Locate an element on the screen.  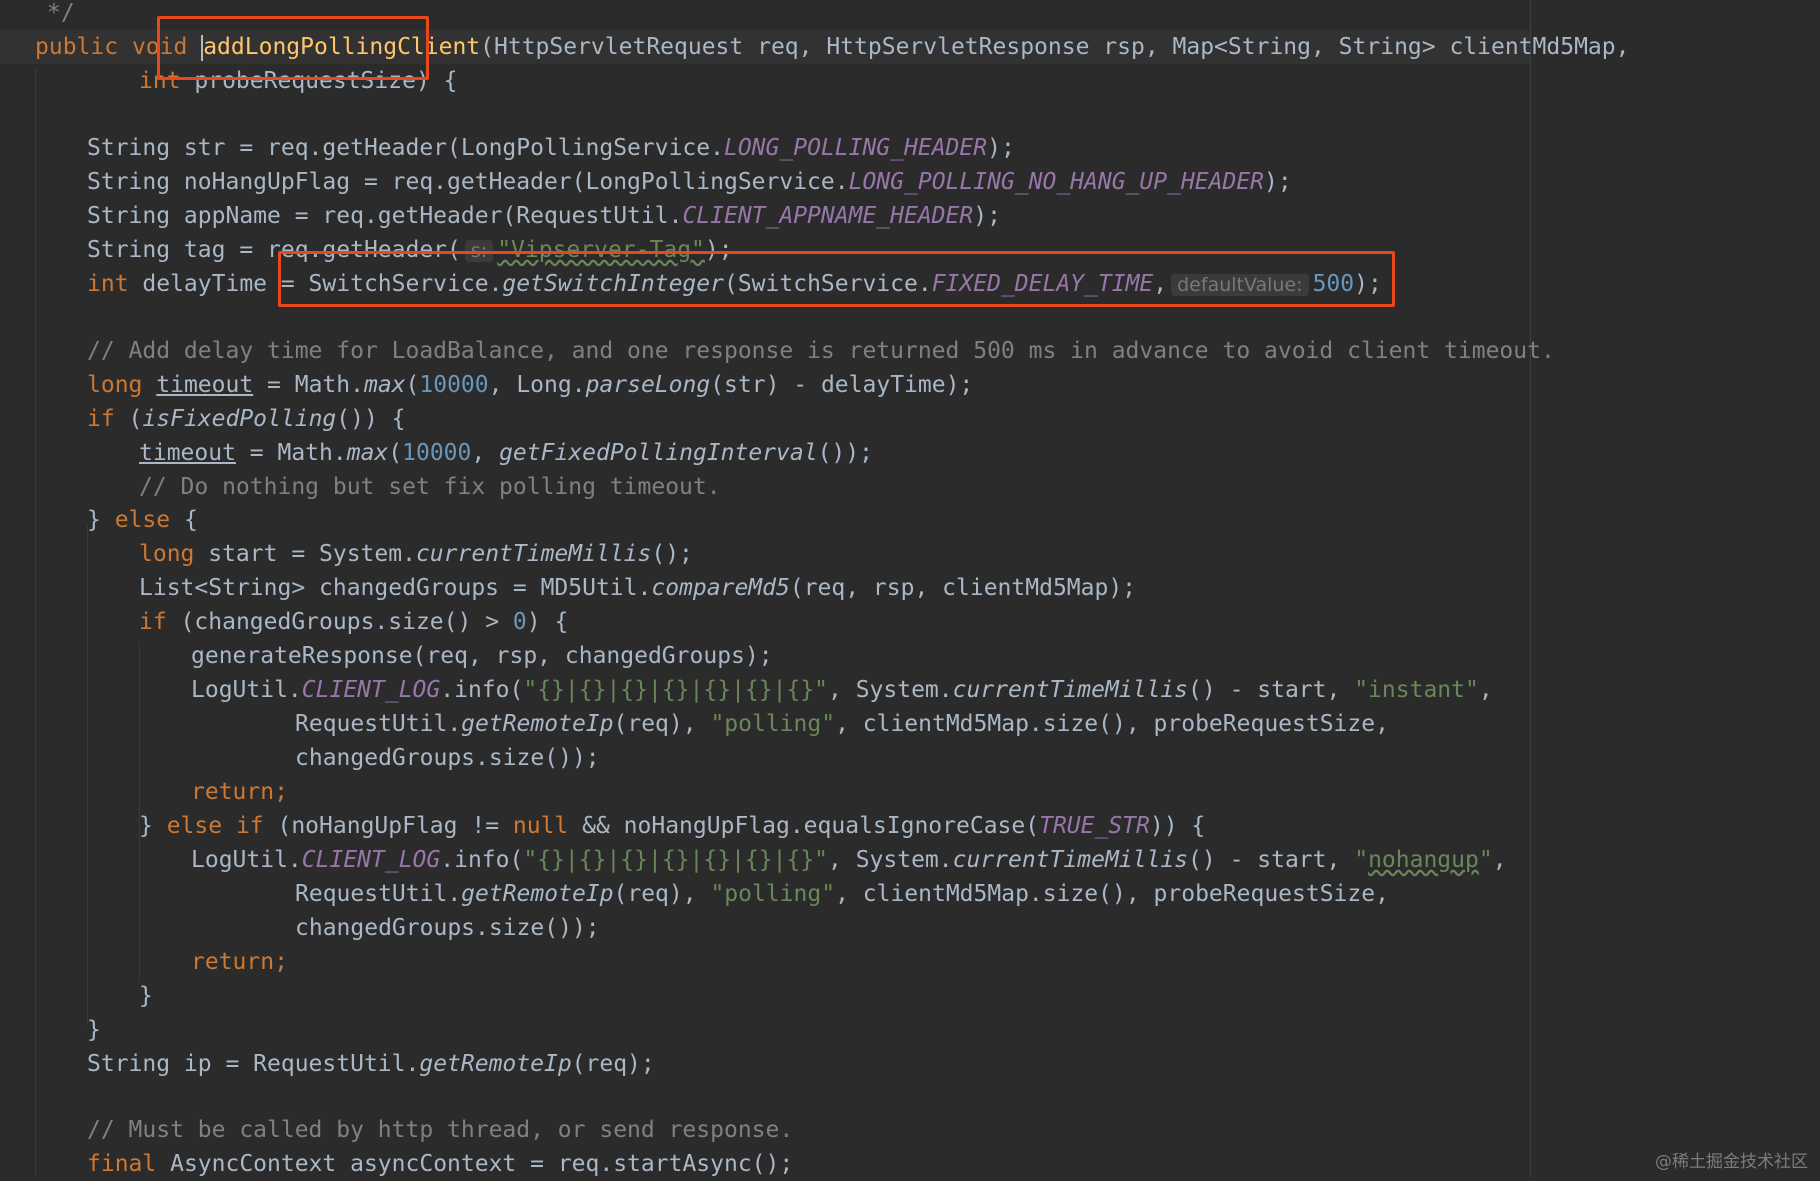
code-text: (); is located at coordinates (672, 554).